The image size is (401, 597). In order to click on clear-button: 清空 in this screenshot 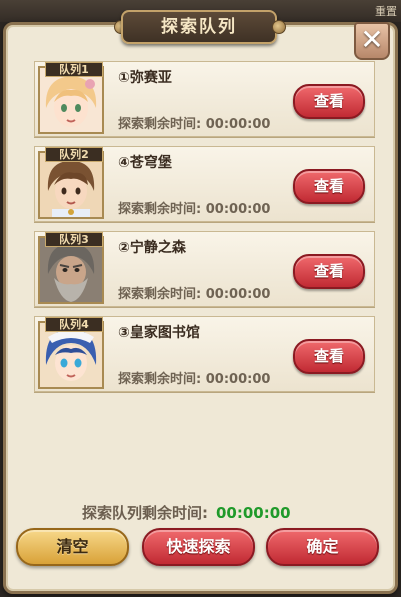, I will do `click(72, 547)`.